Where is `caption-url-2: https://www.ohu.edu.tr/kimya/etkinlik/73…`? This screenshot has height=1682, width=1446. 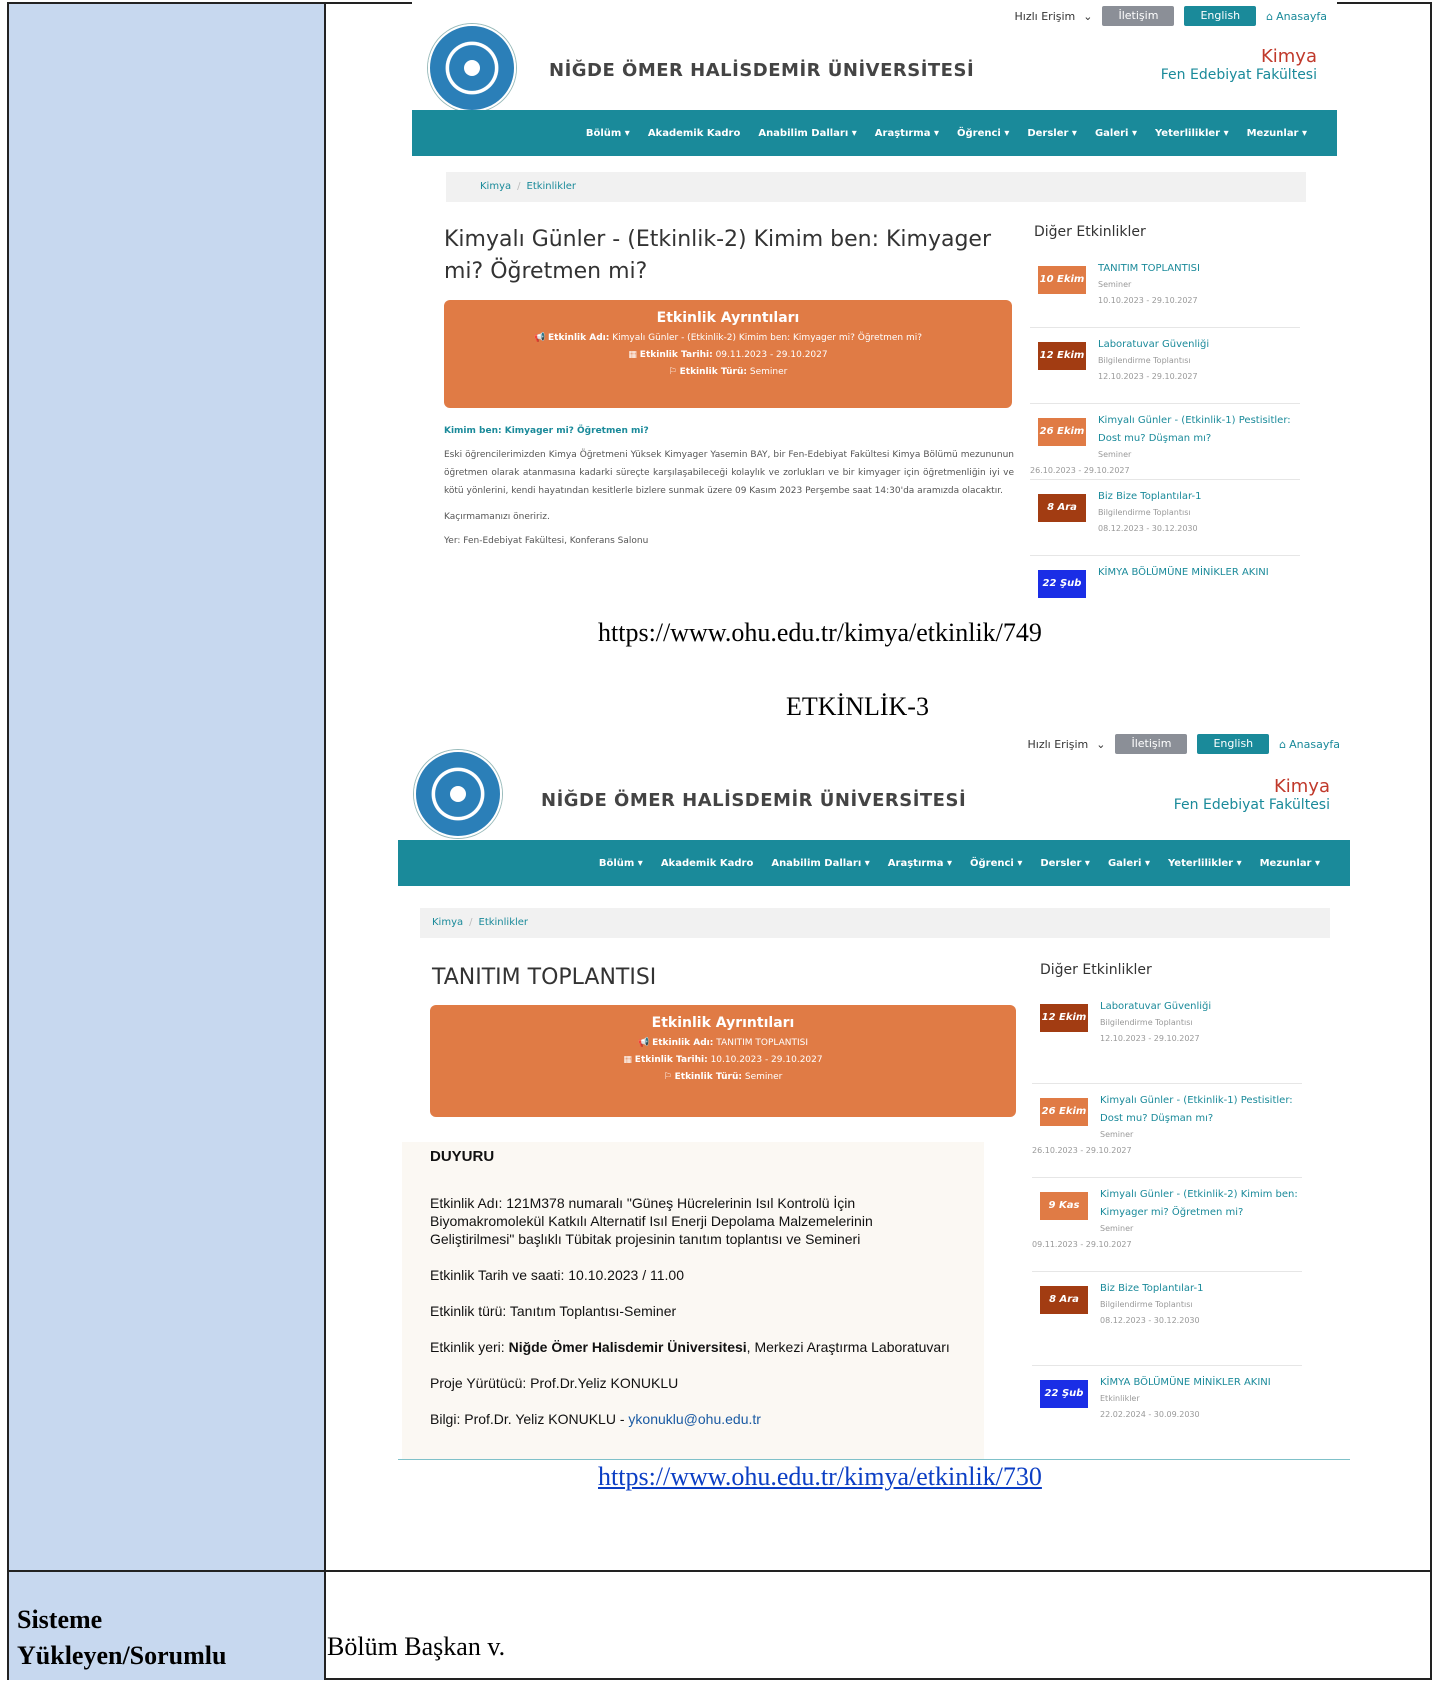
caption-url-2: https://www.ohu.edu.tr/kimya/etkinlik/73… is located at coordinates (820, 1477).